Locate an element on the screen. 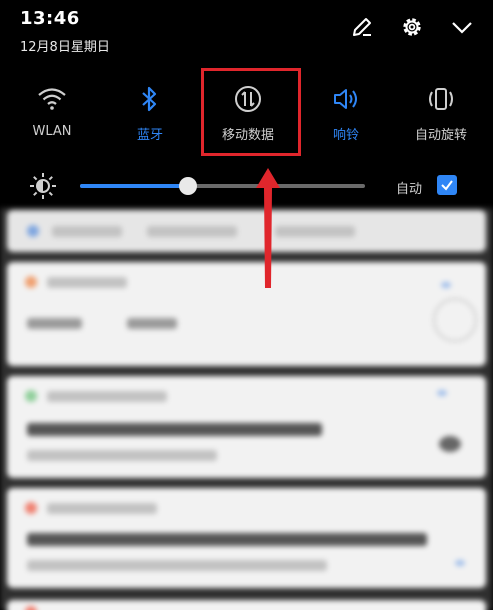 The width and height of the screenshot is (493, 610). edit-icon is located at coordinates (362, 27).